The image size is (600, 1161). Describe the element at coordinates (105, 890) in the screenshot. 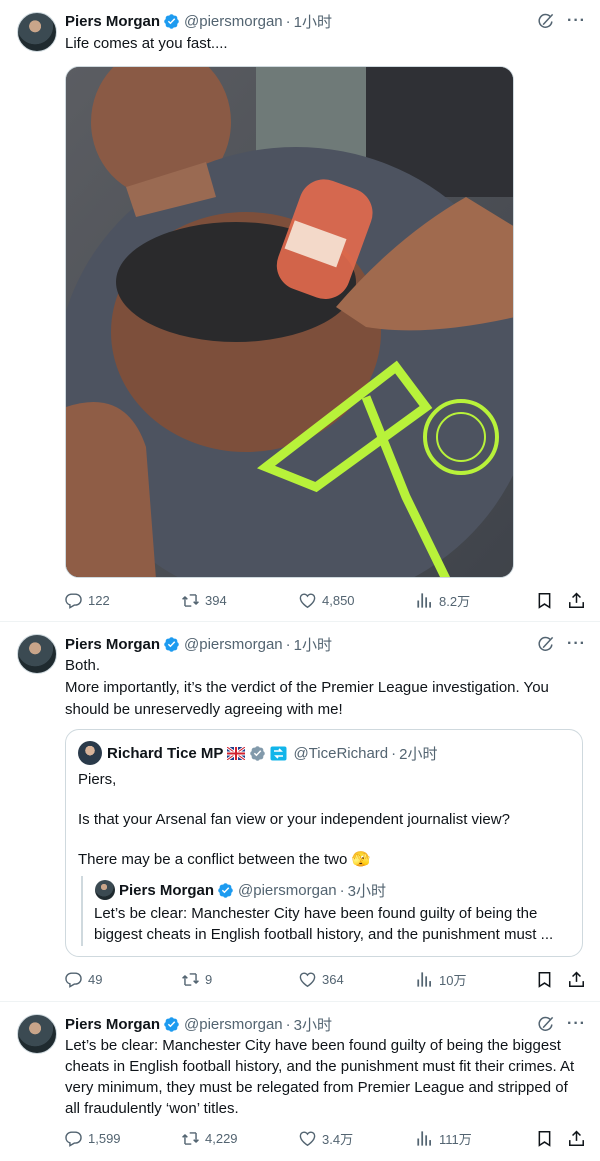

I see `nested-avatar` at that location.